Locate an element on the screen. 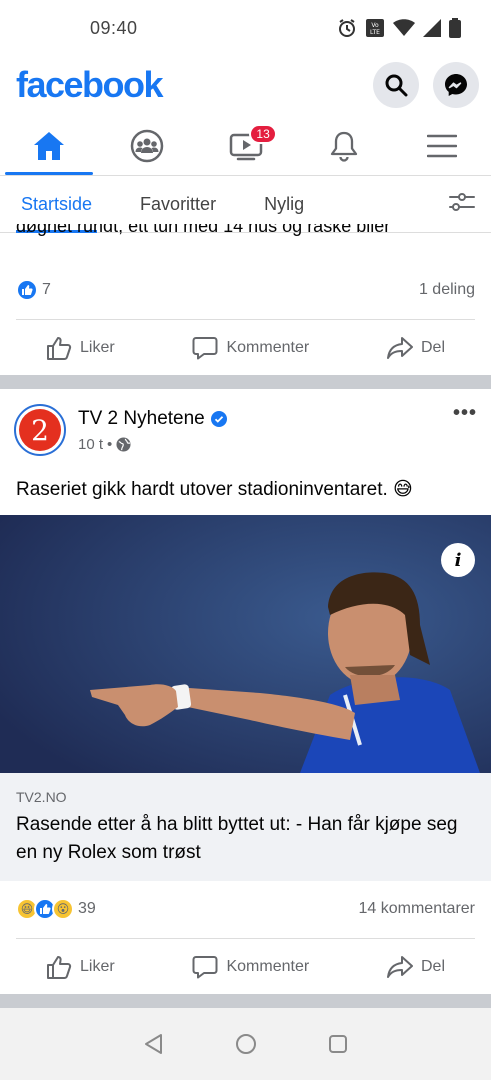  search-button is located at coordinates (396, 85).